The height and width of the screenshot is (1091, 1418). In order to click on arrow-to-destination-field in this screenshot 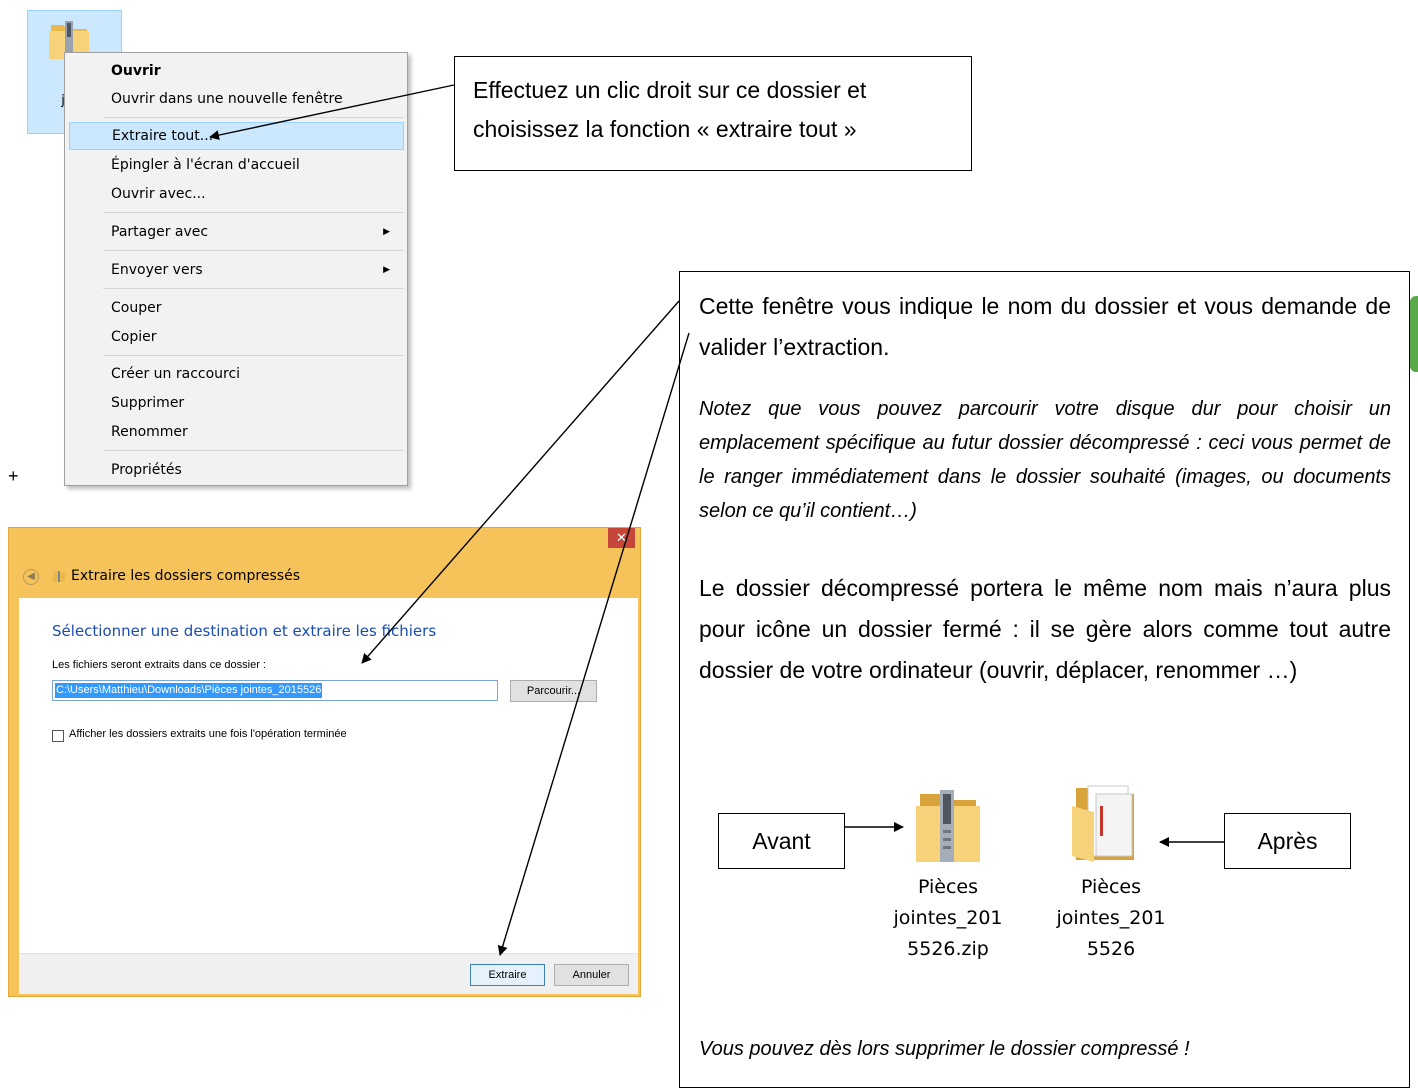, I will do `click(520, 482)`.